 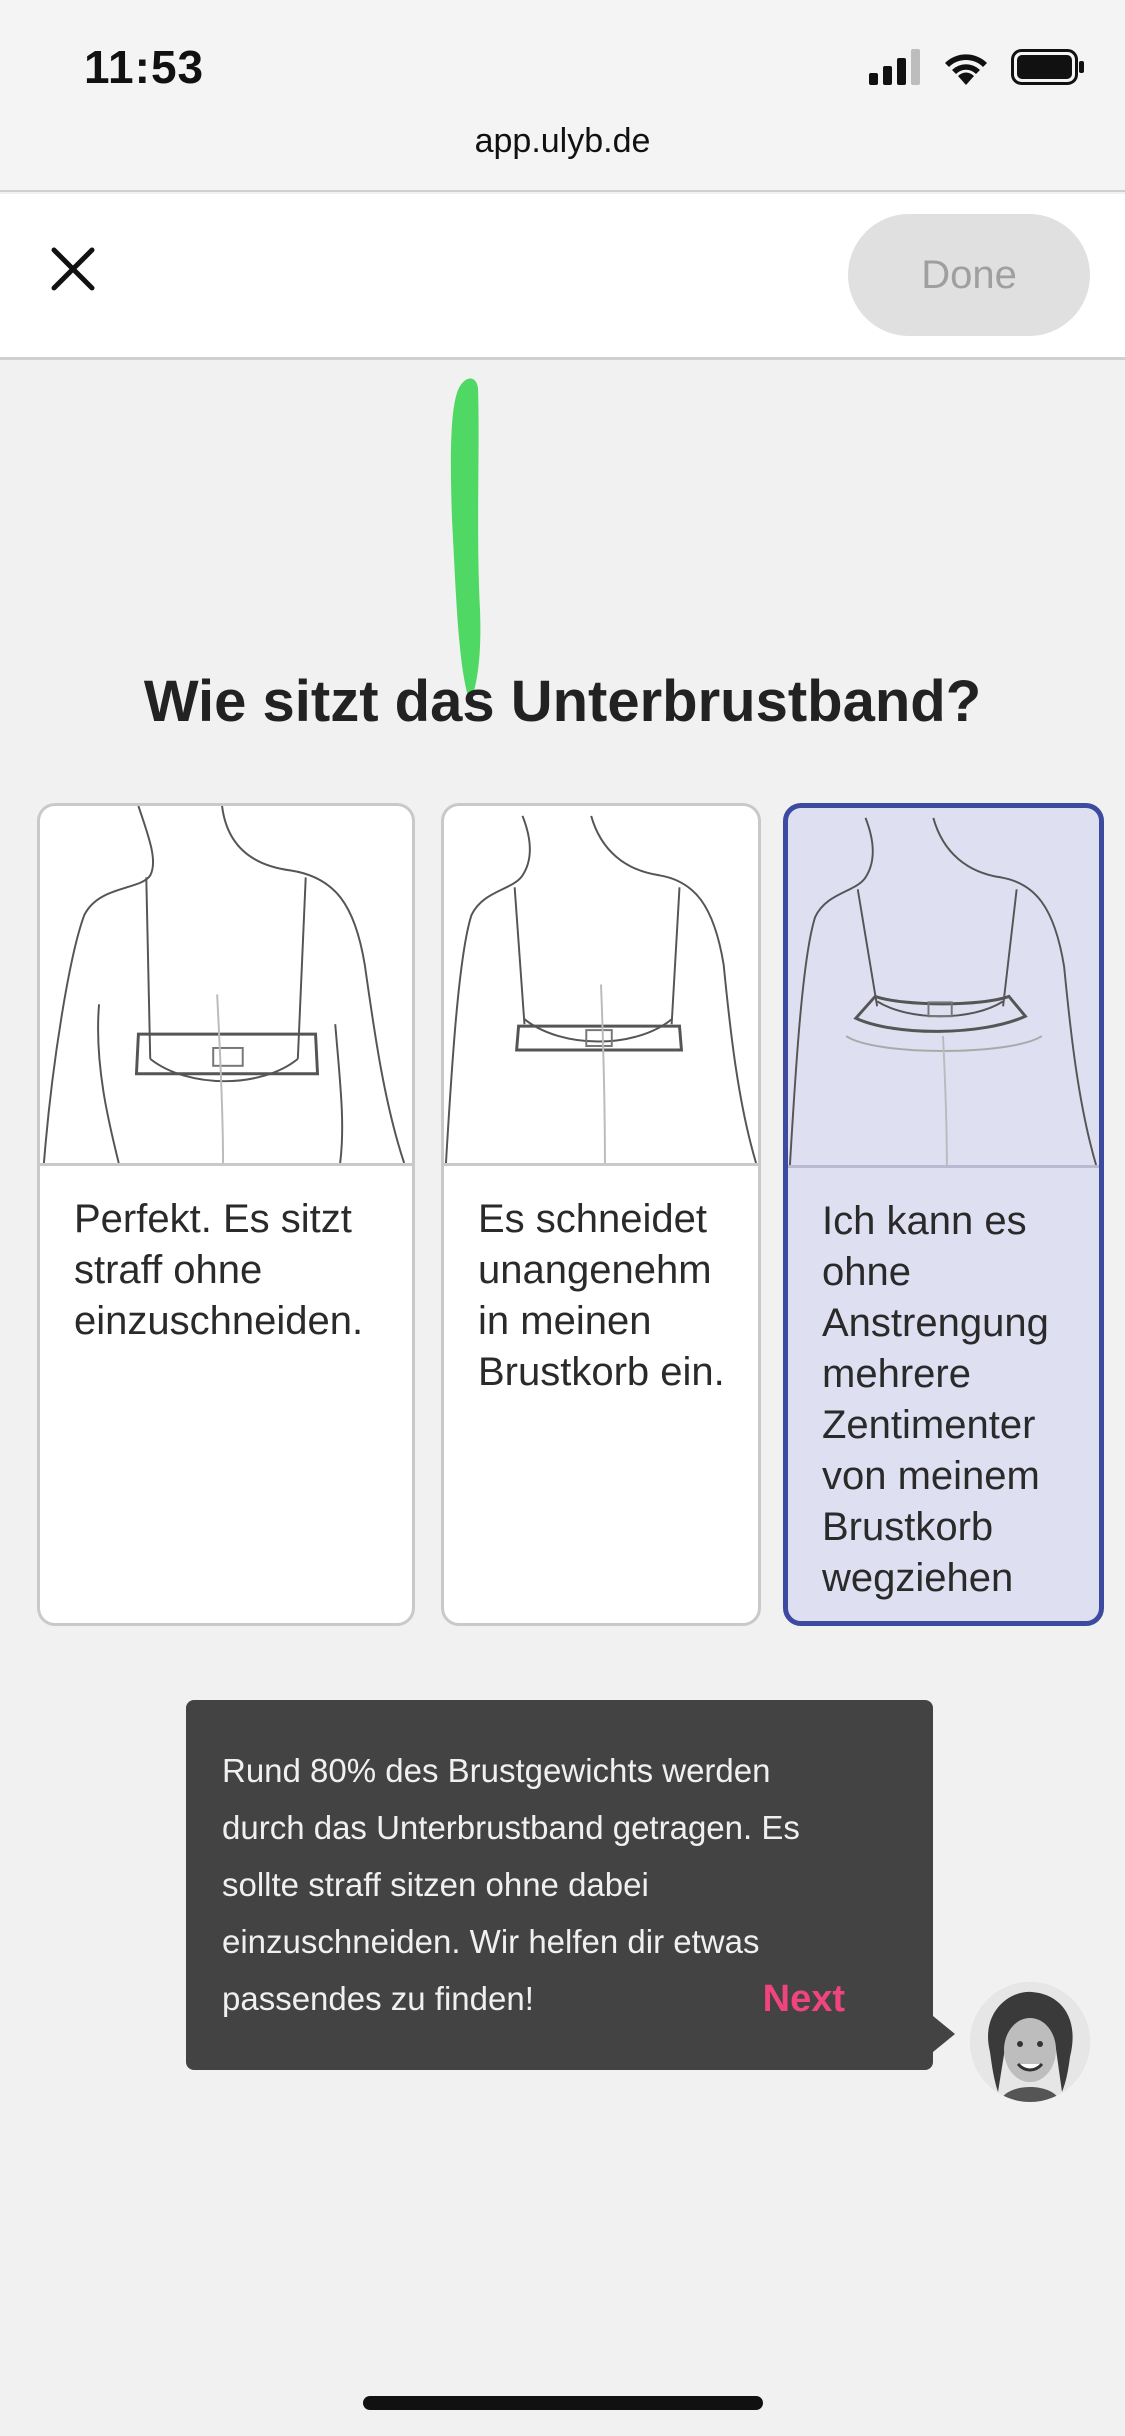 What do you see at coordinates (562, 140) in the screenshot?
I see `url-text: app.ulyb.de` at bounding box center [562, 140].